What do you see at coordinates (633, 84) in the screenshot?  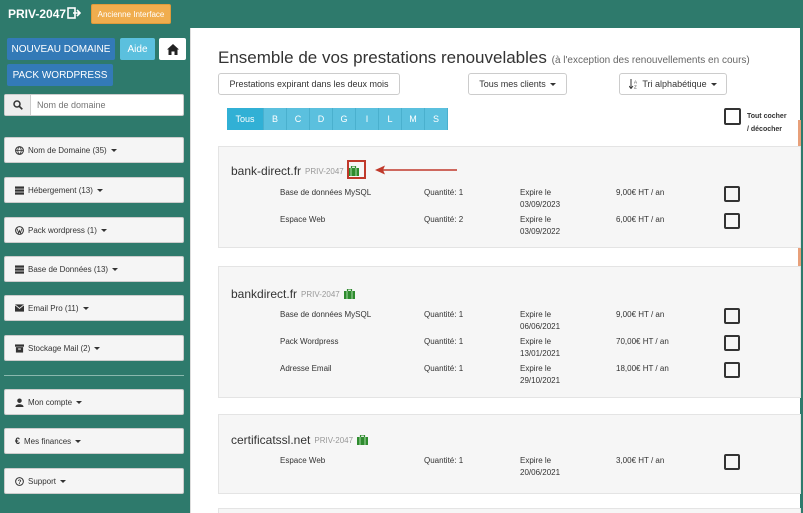 I see `sort-alpha-icon: AZ` at bounding box center [633, 84].